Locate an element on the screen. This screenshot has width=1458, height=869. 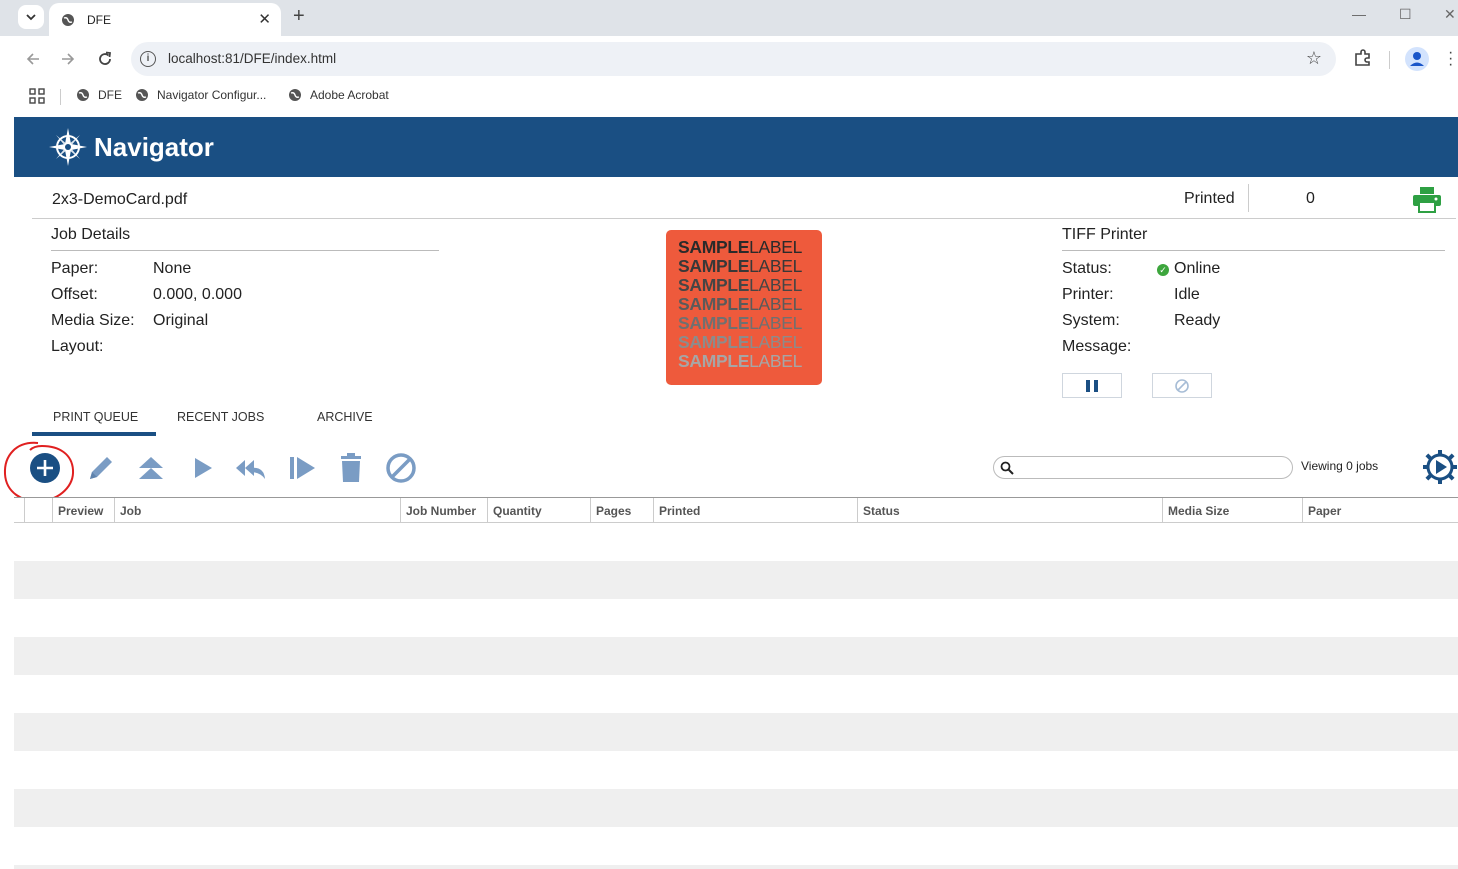
apps-grid-icon is located at coordinates (37, 96).